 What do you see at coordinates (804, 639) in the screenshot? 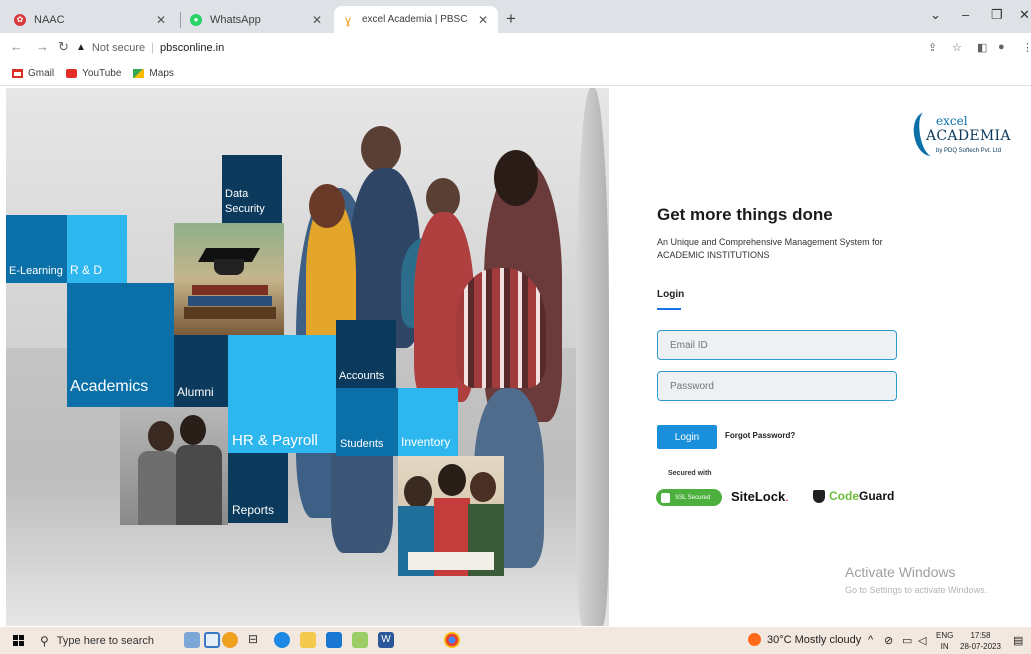
I see `weather-widget: 30°C Mostly cloudy` at bounding box center [804, 639].